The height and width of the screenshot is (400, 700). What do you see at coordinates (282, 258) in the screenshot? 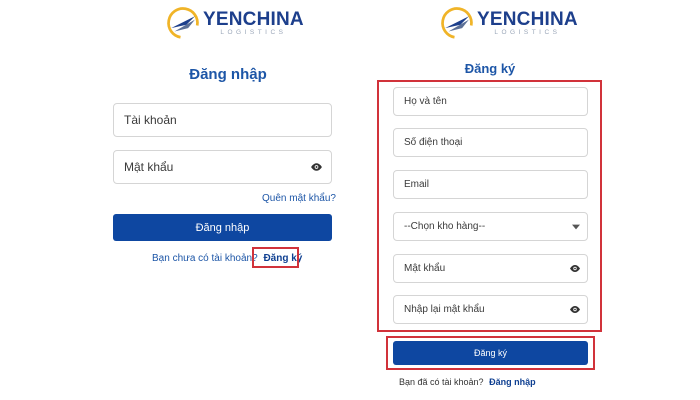
I see `register-link: Đăng ký` at bounding box center [282, 258].